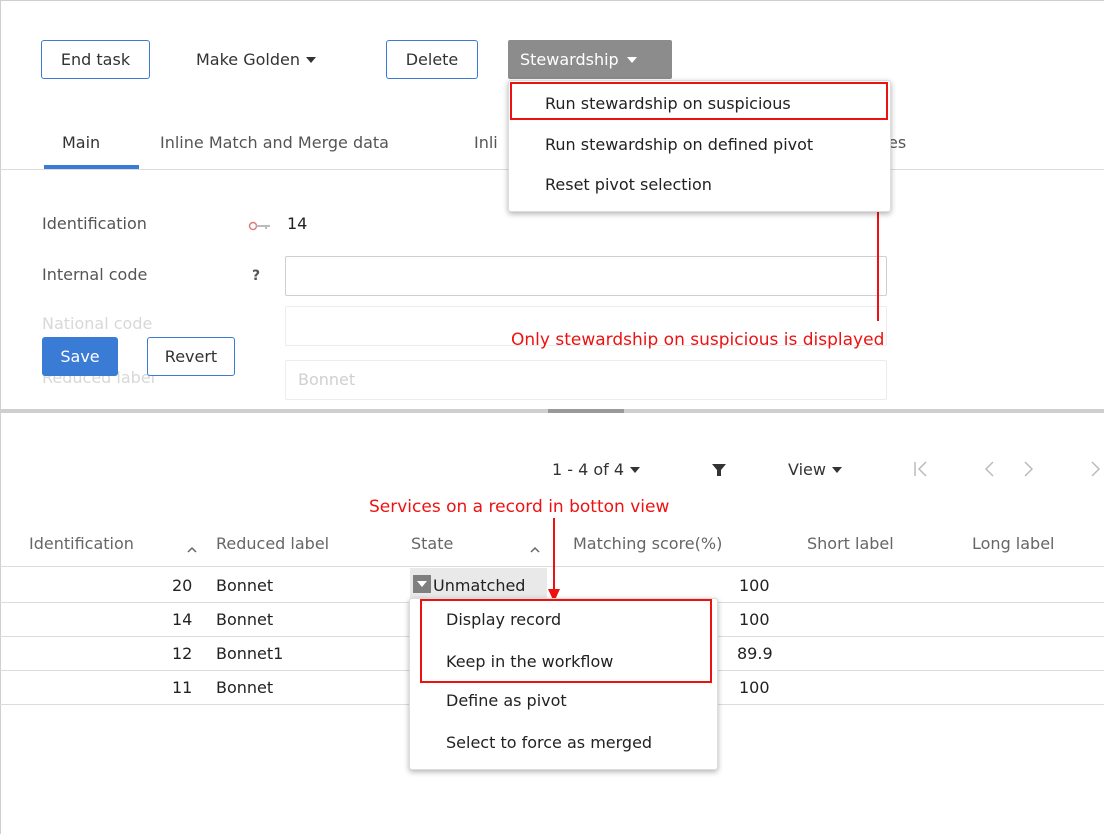  I want to click on menu-item-force-merged: Select to force as merged, so click(563, 742).